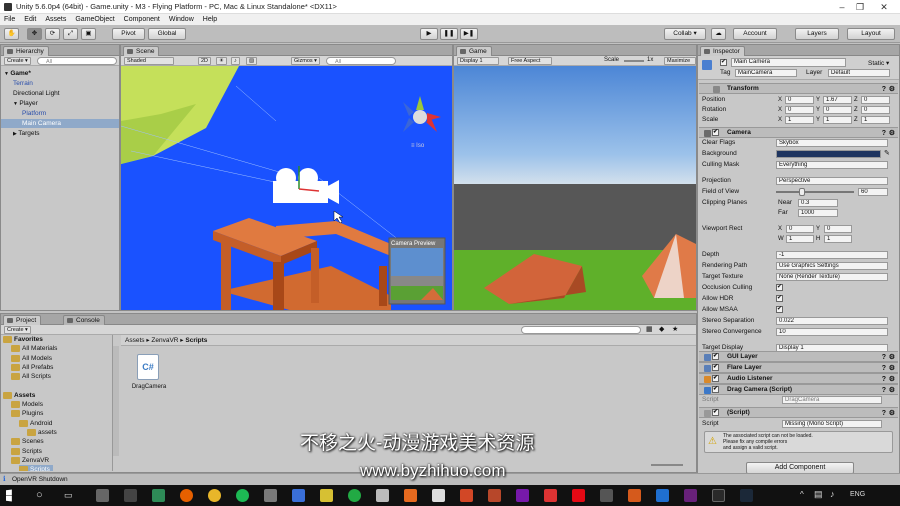 The height and width of the screenshot is (506, 900). Describe the element at coordinates (128, 34) in the screenshot. I see `pivot-toggle: Pivot` at that location.